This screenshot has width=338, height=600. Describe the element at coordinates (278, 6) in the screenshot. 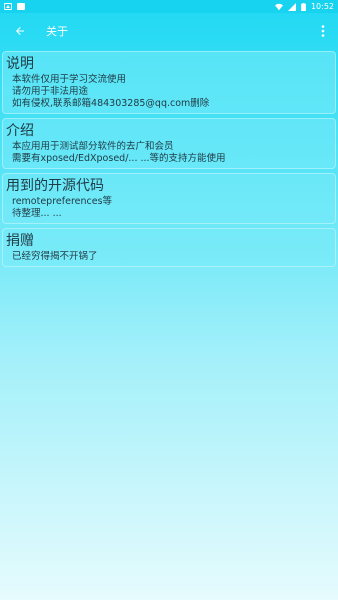

I see `wifi-icon` at that location.